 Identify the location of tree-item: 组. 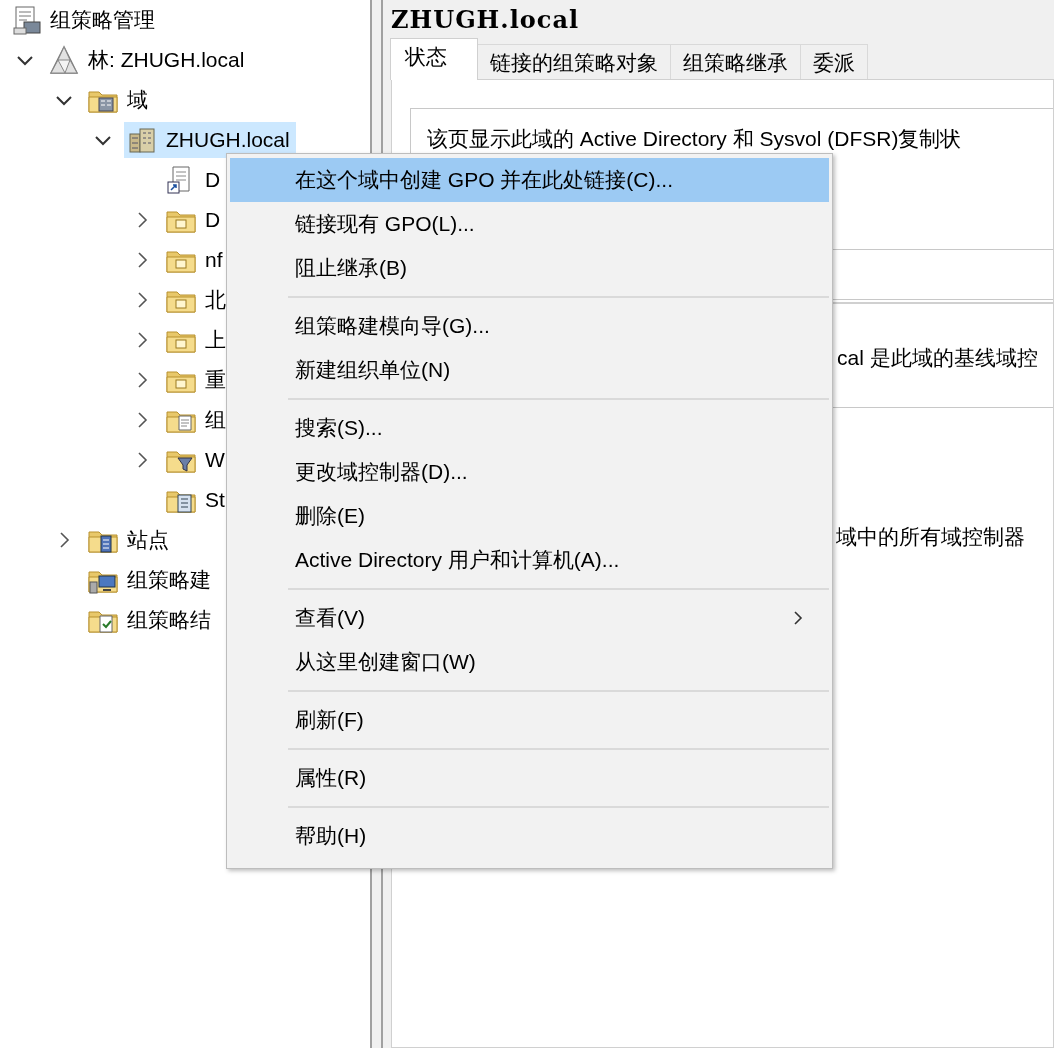
(197, 420).